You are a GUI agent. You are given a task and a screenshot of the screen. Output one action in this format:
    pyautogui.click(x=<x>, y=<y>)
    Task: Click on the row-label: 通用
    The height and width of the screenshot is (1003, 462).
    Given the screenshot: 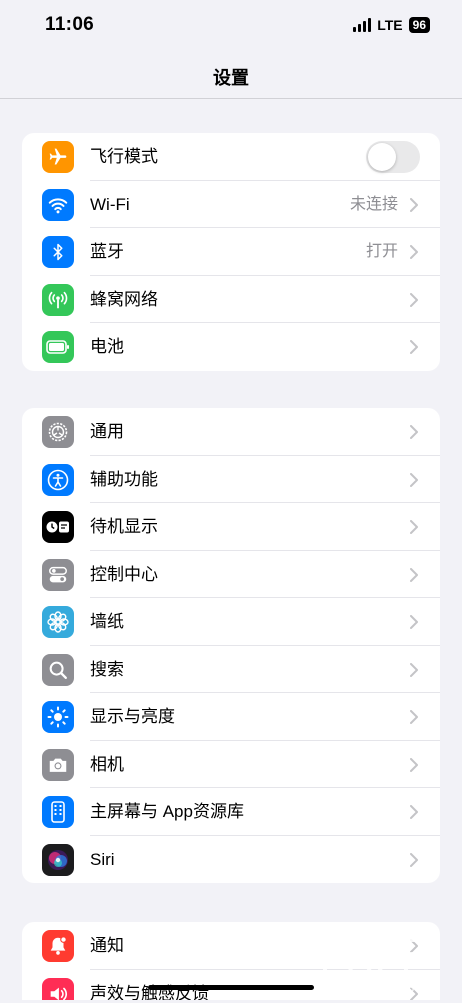 What is the action you would take?
    pyautogui.click(x=107, y=431)
    